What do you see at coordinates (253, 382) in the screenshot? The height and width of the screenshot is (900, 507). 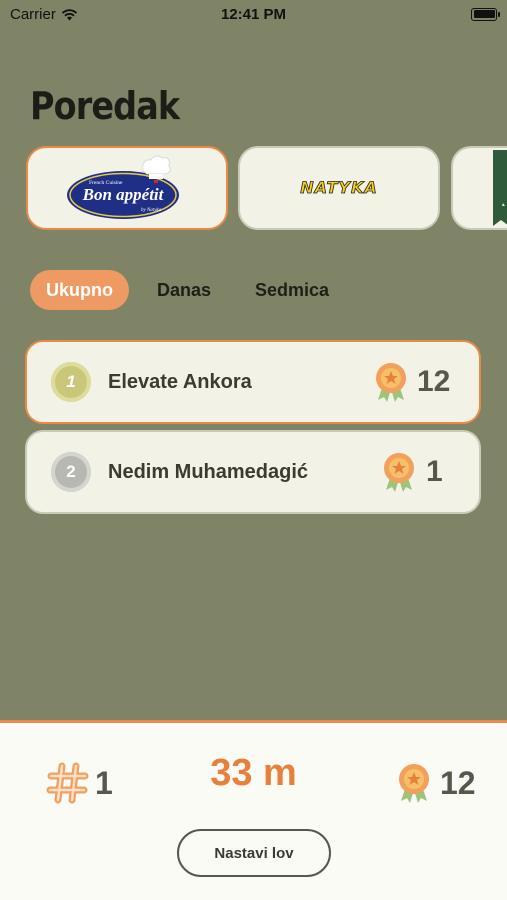 I see `leaderboard-row: 1 Elevate Ankora 12` at bounding box center [253, 382].